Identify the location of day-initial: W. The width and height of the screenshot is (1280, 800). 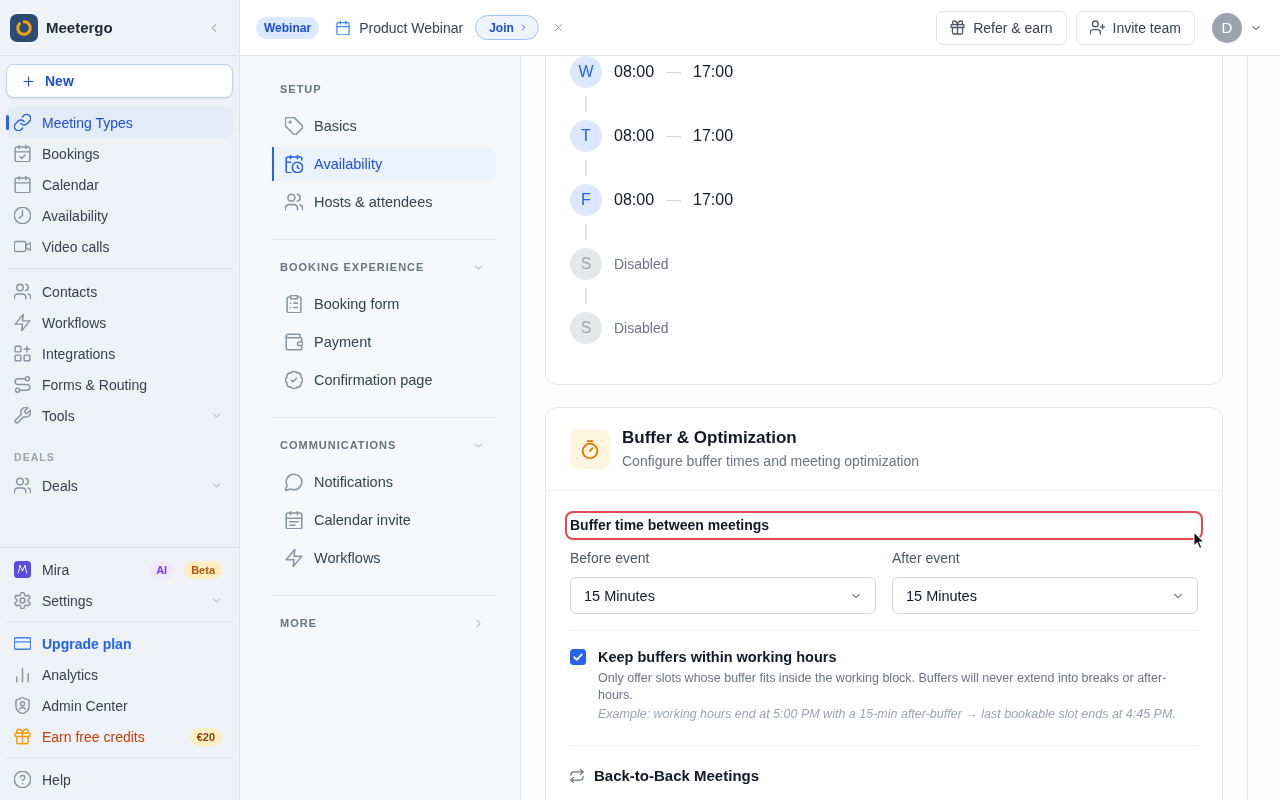
(586, 72).